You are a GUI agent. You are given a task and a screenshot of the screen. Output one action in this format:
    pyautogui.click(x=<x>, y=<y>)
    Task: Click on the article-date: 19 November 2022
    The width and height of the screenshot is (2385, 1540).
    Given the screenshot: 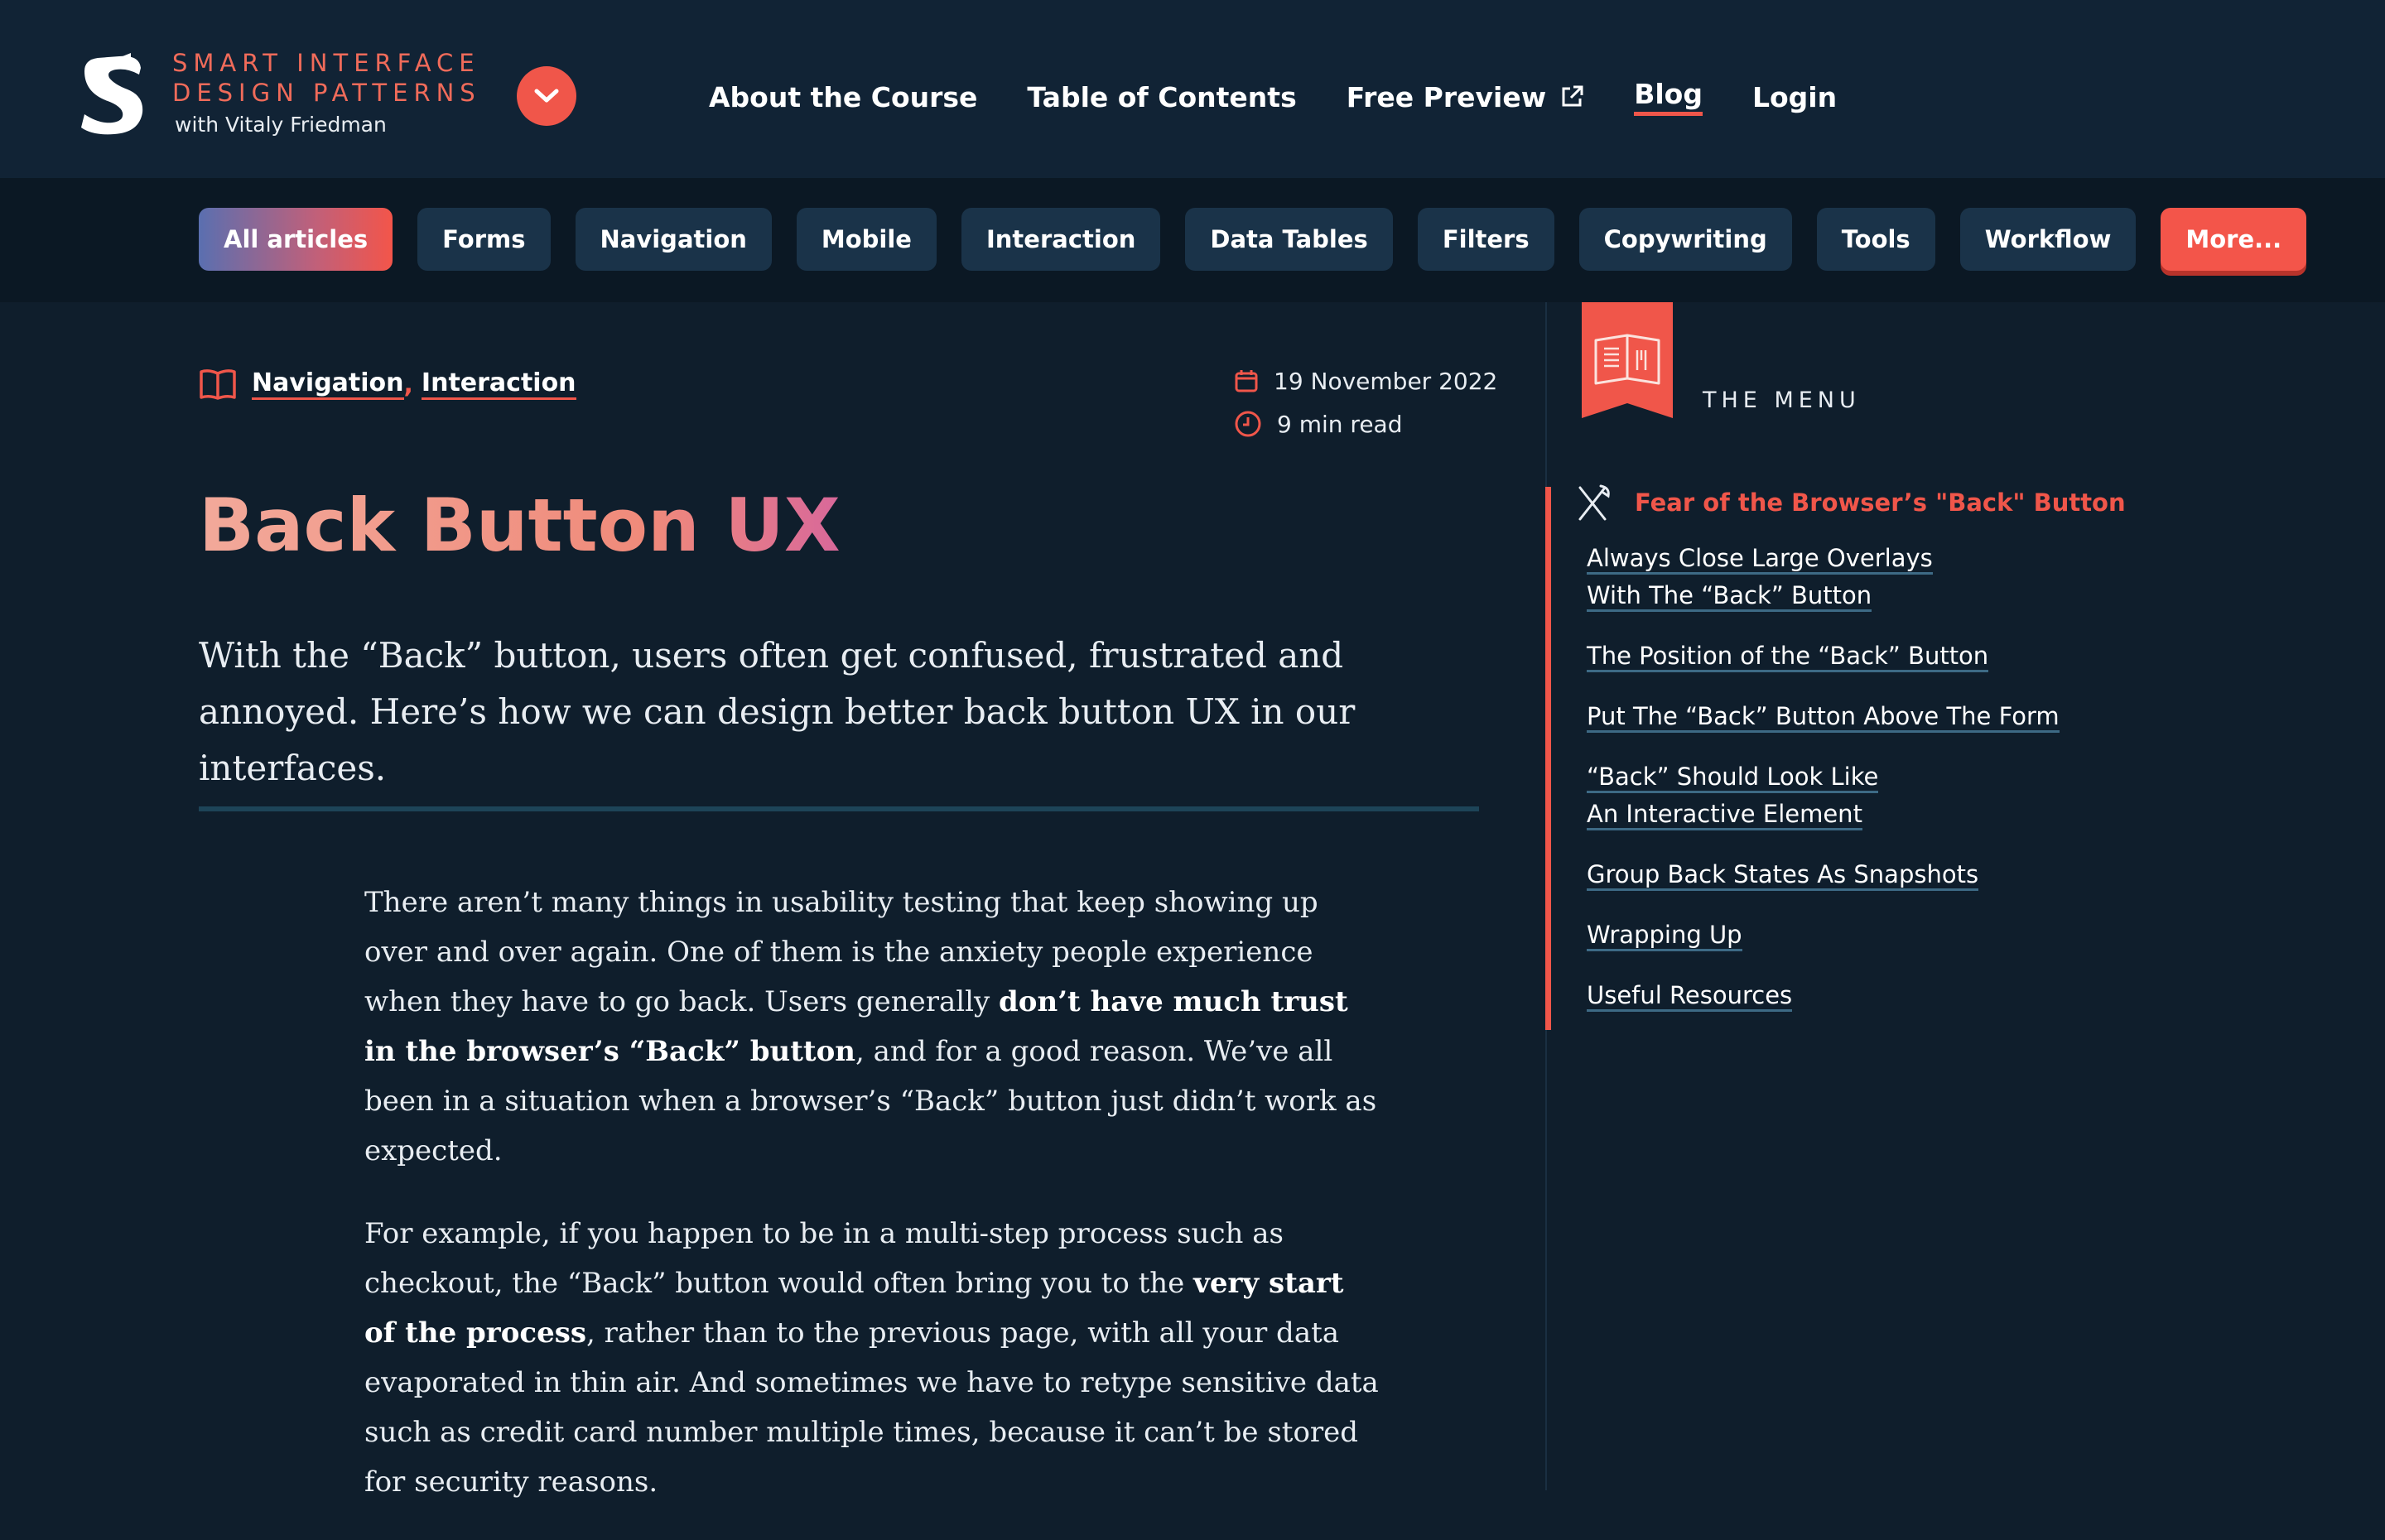 What is the action you would take?
    pyautogui.click(x=1365, y=380)
    